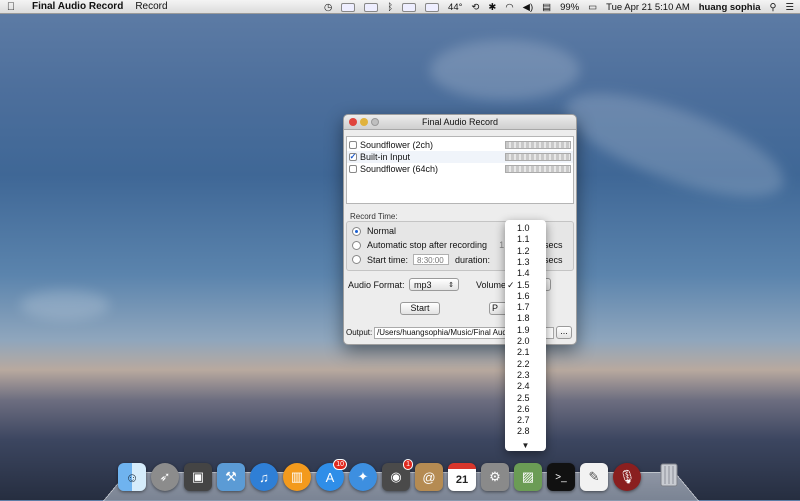 This screenshot has height=501, width=800. I want to click on photo-booth-icon: ▣, so click(198, 477).